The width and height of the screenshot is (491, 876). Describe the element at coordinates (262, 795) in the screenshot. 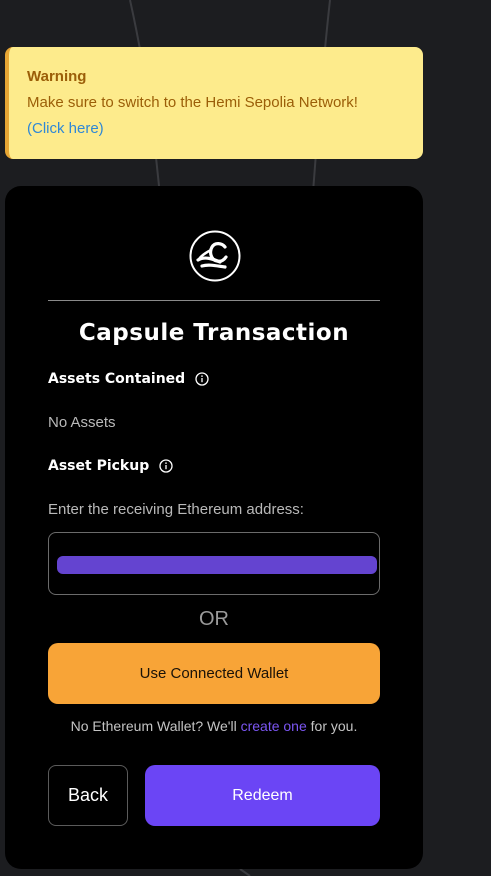

I see `redeem-button: Redeem` at that location.